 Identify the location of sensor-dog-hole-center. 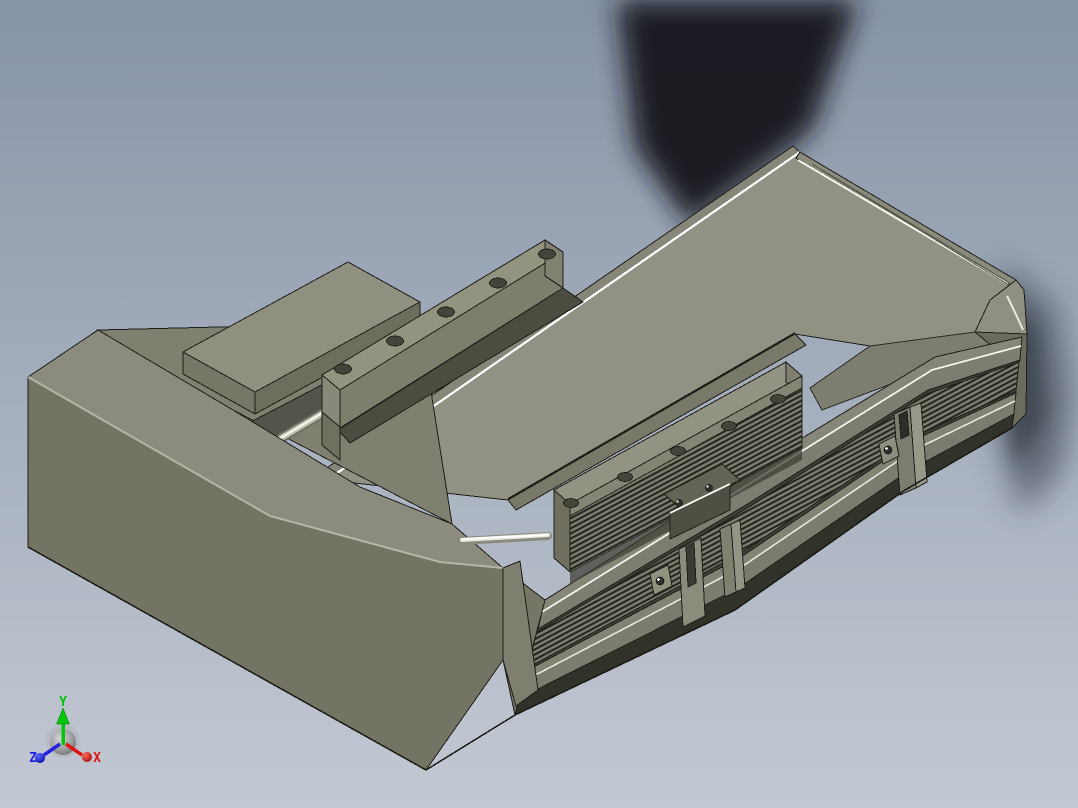
(660, 581).